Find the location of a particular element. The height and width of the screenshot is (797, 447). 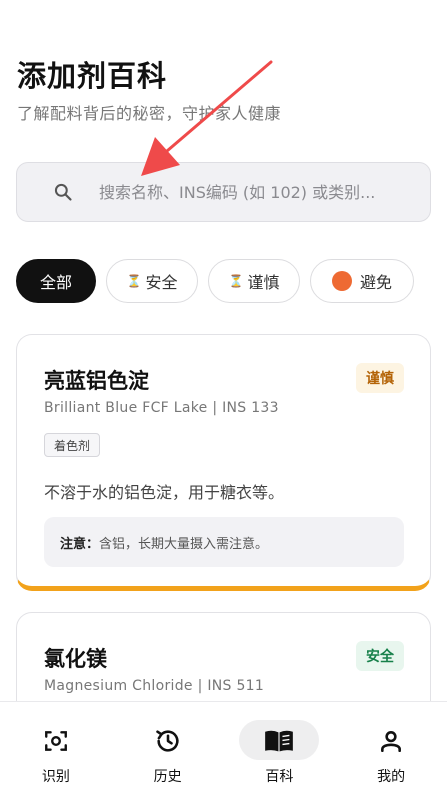

tab-history: 历史 is located at coordinates (168, 749).